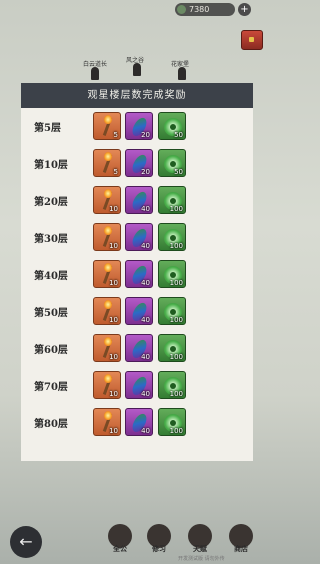 The width and height of the screenshot is (320, 564). Describe the element at coordinates (137, 95) in the screenshot. I see `panel-title: 观星楼层数完成奖励` at that location.